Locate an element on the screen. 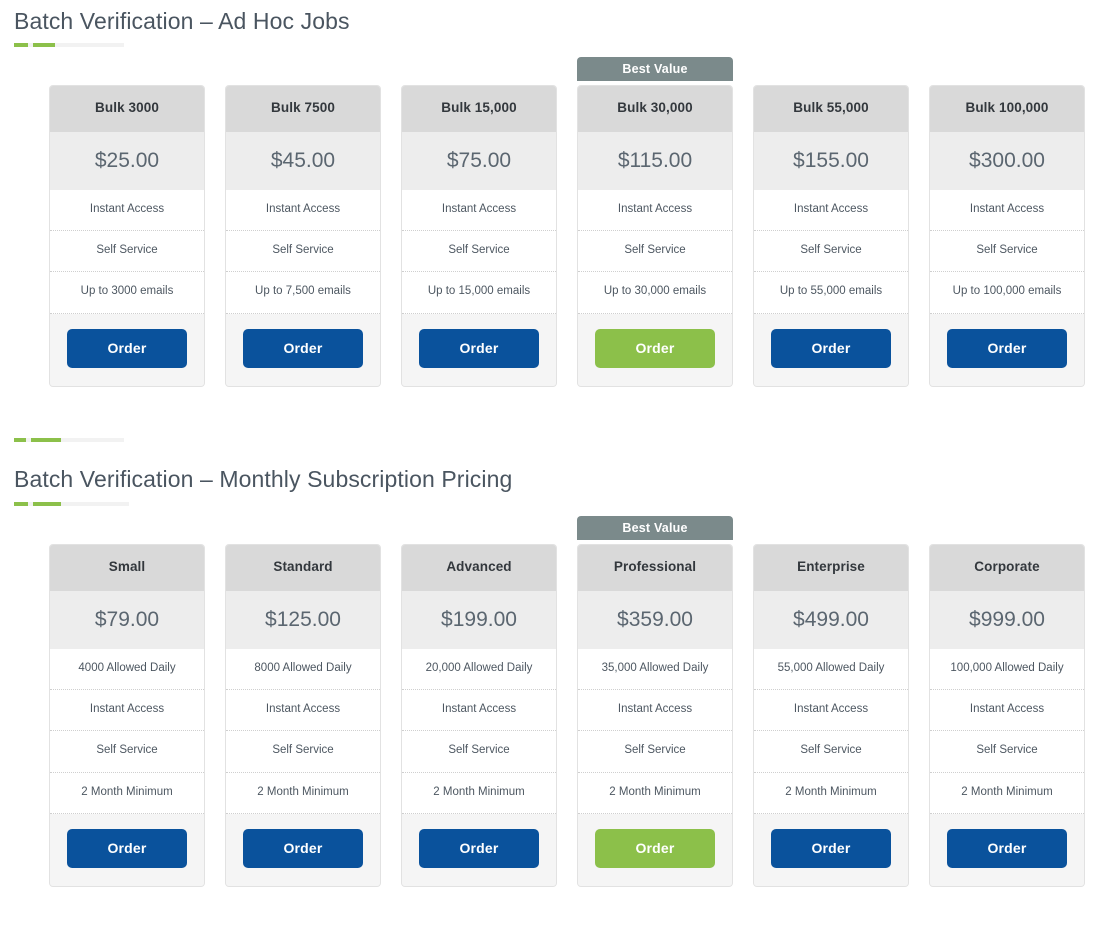 The height and width of the screenshot is (939, 1100). plan-price: $155.00 is located at coordinates (831, 160).